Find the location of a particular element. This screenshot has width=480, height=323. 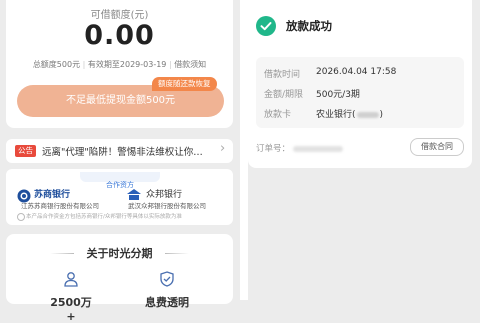

detail-value-card: 农业银行() is located at coordinates (349, 113).